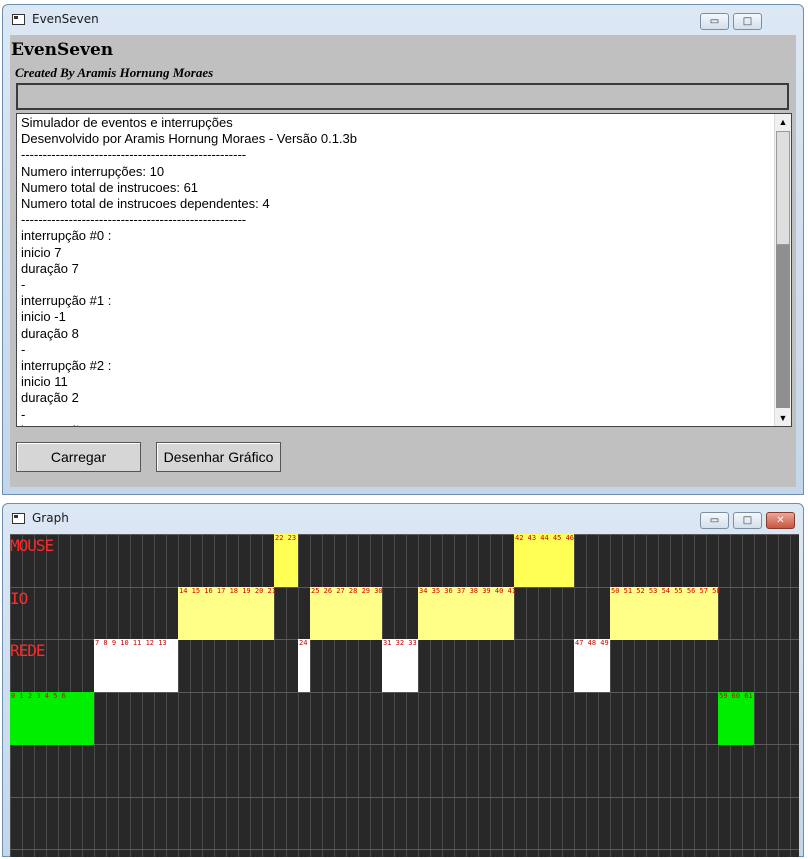 Image resolution: width=808 pixels, height=859 pixels. I want to click on event-block-label: 22 23, so click(286, 538).